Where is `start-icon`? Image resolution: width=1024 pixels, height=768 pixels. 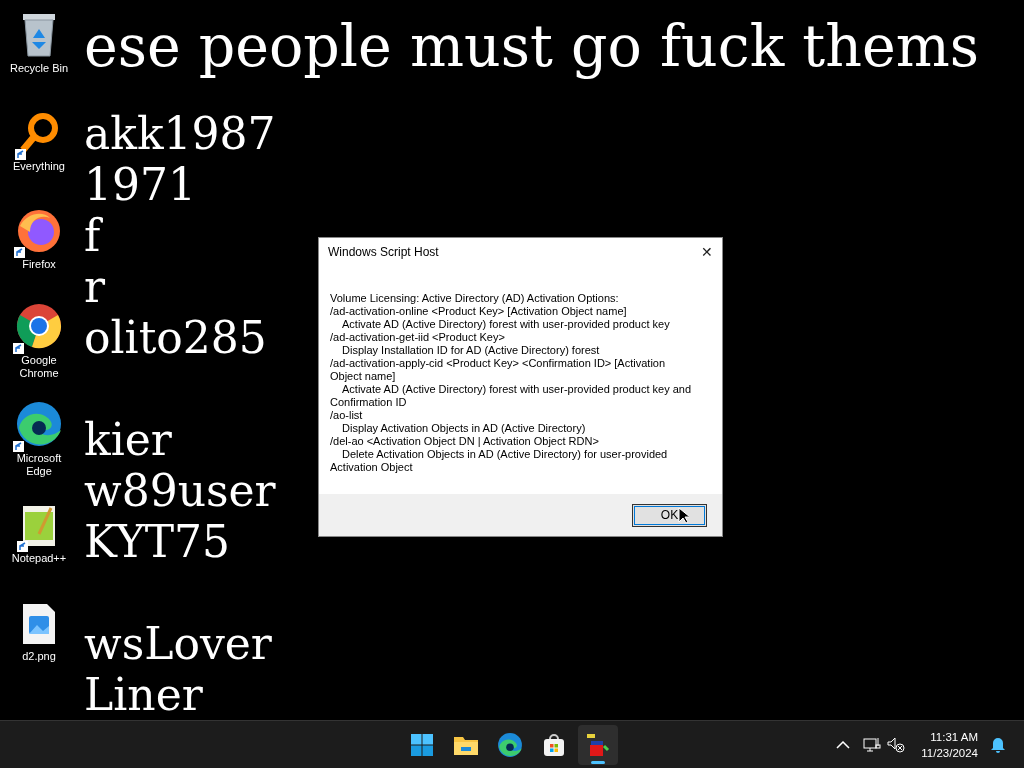
start-icon is located at coordinates (422, 745).